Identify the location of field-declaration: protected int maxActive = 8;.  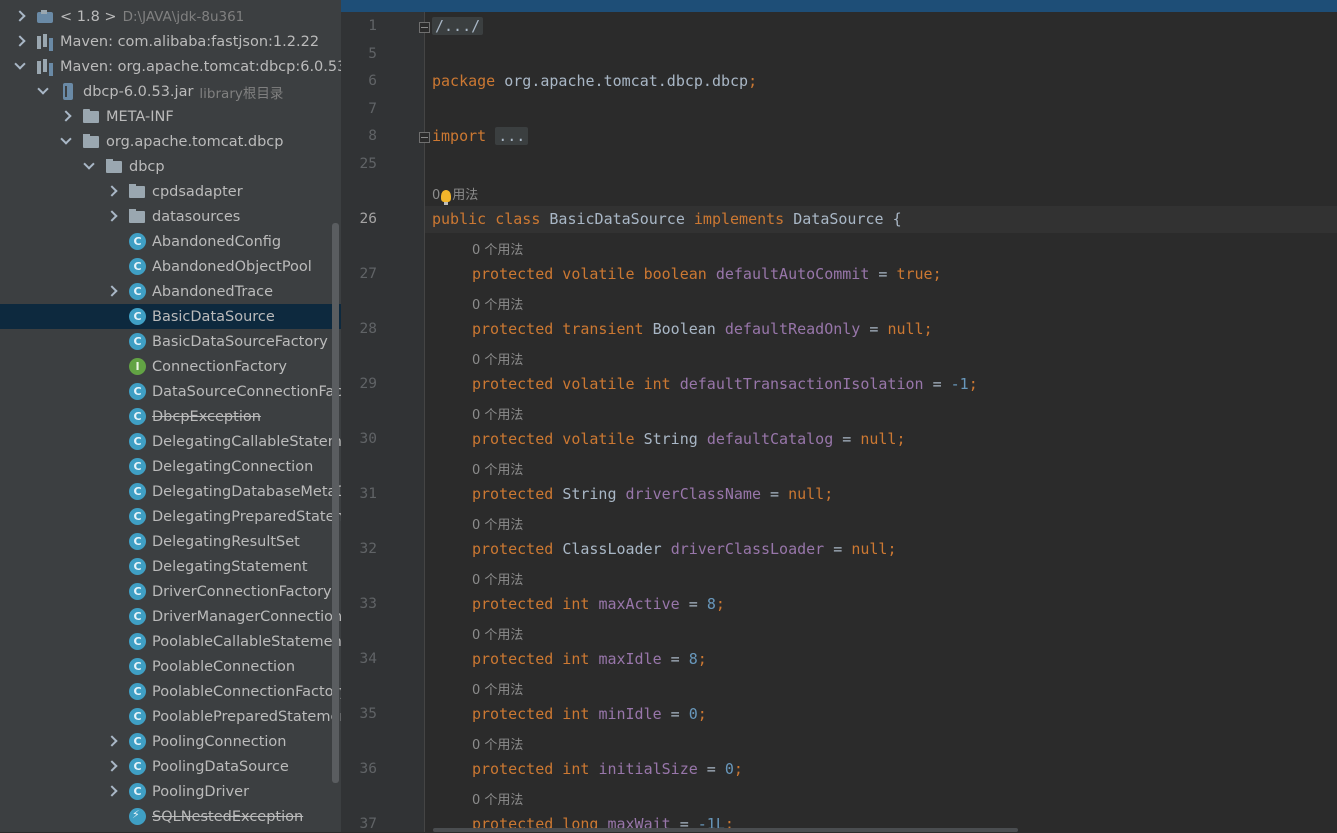
(598, 604).